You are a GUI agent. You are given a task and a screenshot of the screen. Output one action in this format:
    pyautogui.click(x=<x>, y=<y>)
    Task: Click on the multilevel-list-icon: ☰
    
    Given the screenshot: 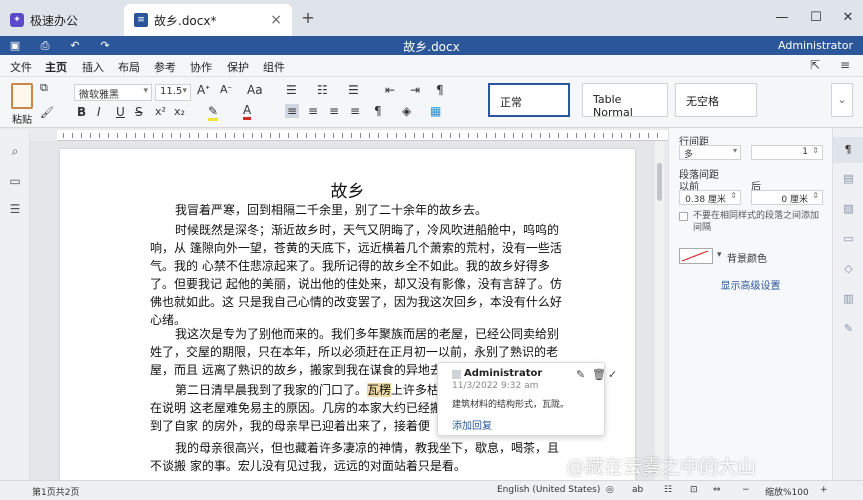 What is the action you would take?
    pyautogui.click(x=353, y=90)
    